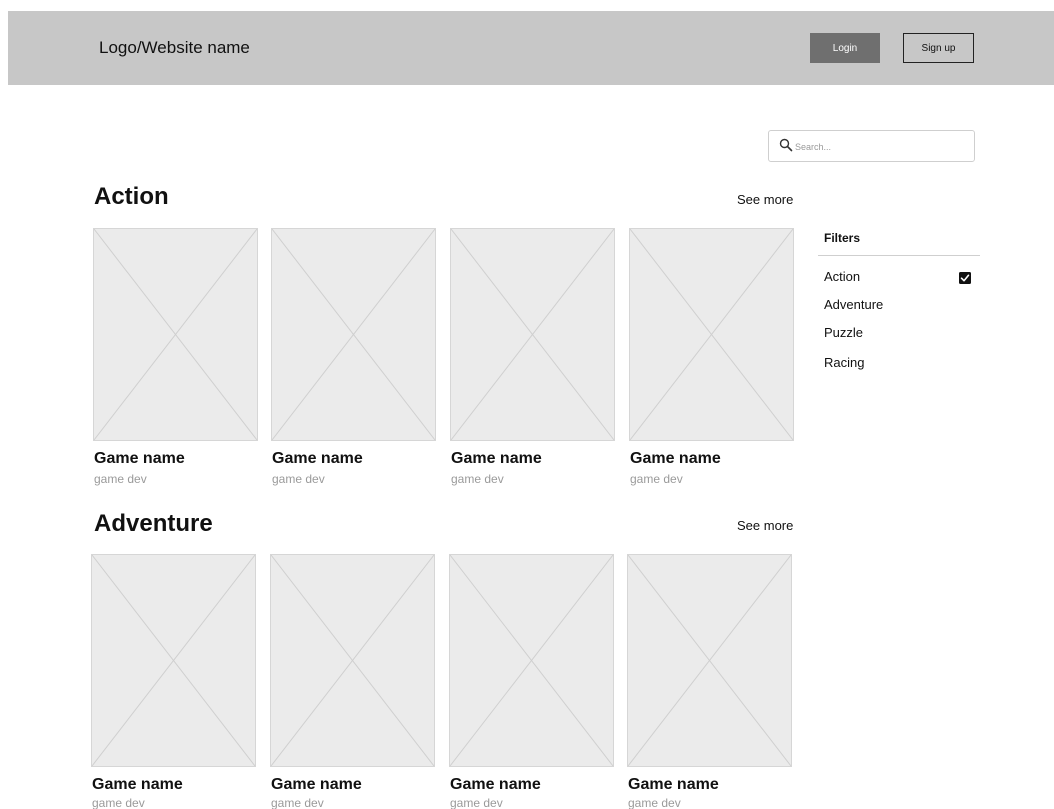 The height and width of the screenshot is (809, 1054). I want to click on see-more-link-action: See more, so click(765, 199).